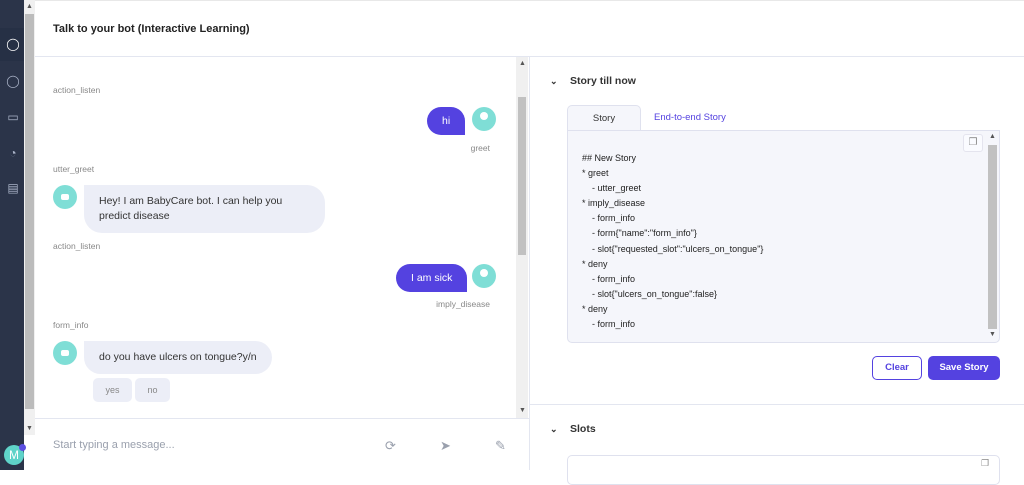 This screenshot has width=1024, height=485. What do you see at coordinates (595, 173) in the screenshot?
I see `story-line: * greet` at bounding box center [595, 173].